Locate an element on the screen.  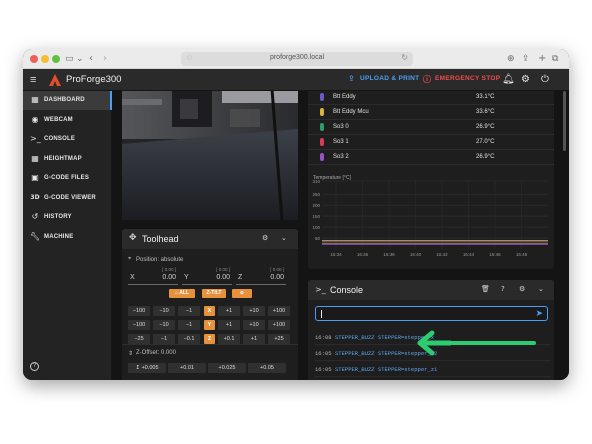
temperature-row: So3 2 26.9°C is located at coordinates (431, 157).